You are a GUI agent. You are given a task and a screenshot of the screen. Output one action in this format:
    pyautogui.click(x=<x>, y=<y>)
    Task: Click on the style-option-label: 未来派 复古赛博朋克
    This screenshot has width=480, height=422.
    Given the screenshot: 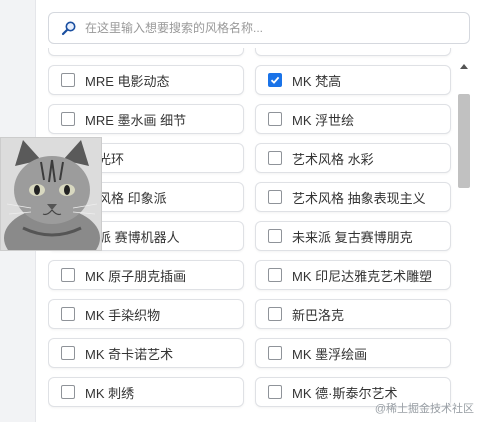 What is the action you would take?
    pyautogui.click(x=352, y=237)
    